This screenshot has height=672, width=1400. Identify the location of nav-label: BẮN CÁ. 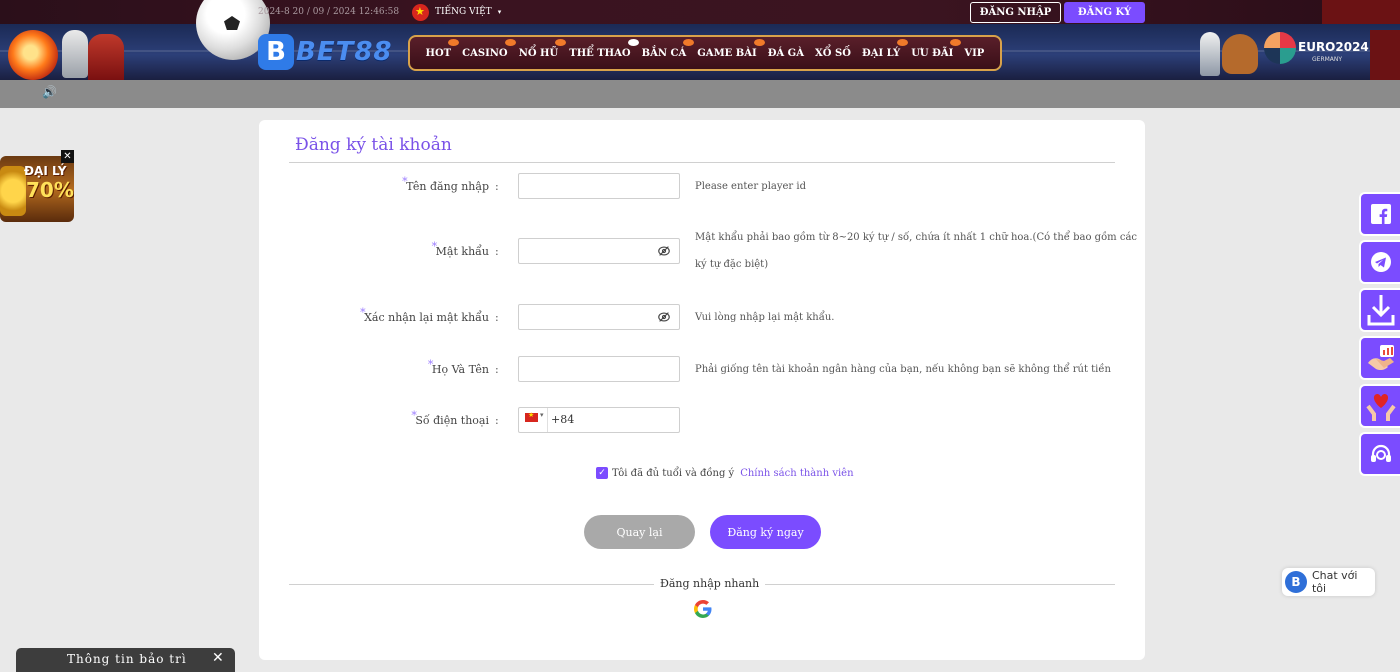
(664, 53).